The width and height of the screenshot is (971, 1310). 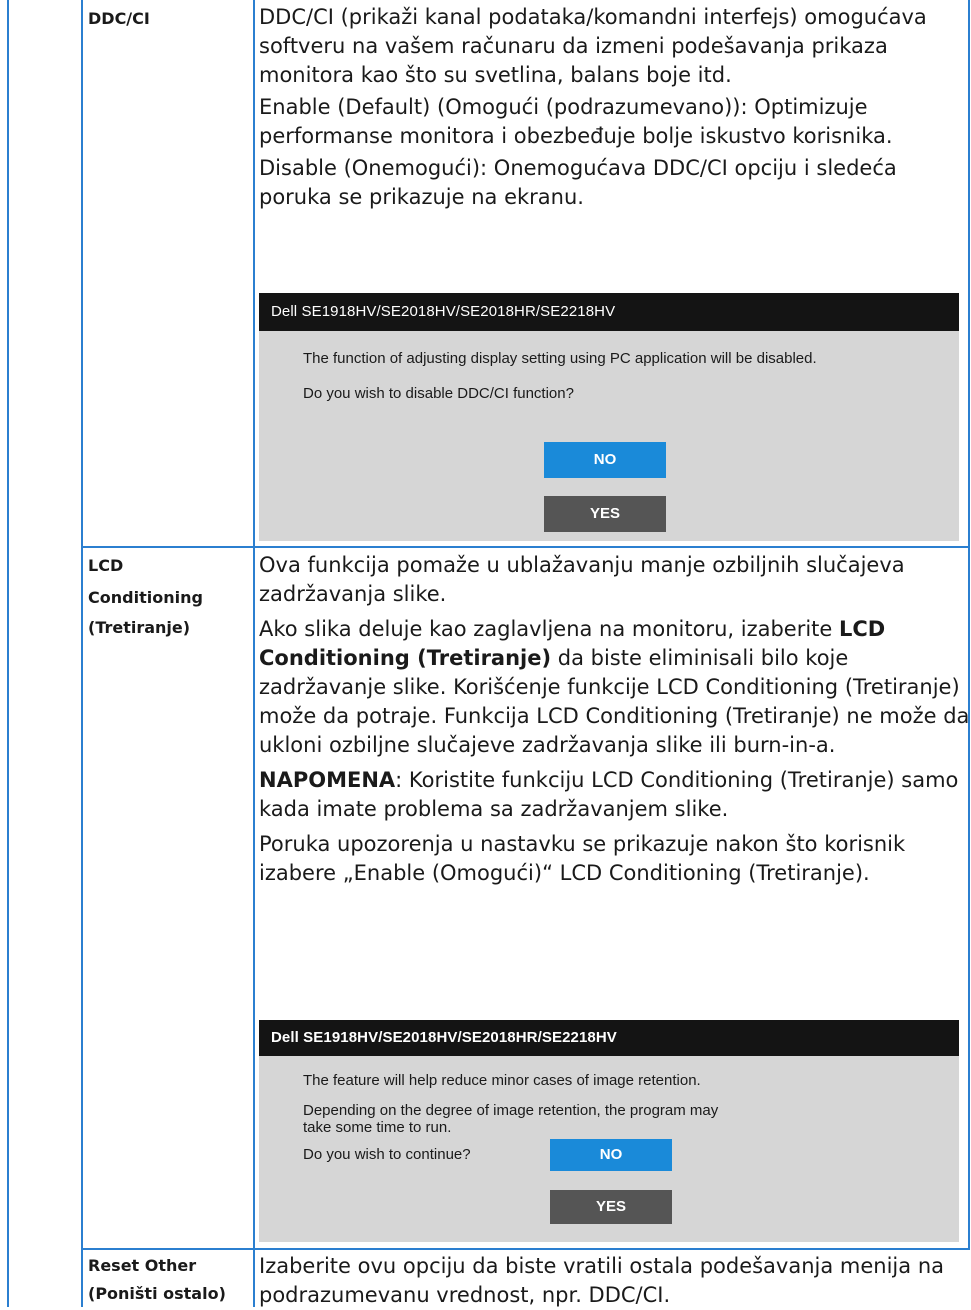 I want to click on dialog-message: Do you wish to disable DDC/CI function?, so click(x=438, y=393).